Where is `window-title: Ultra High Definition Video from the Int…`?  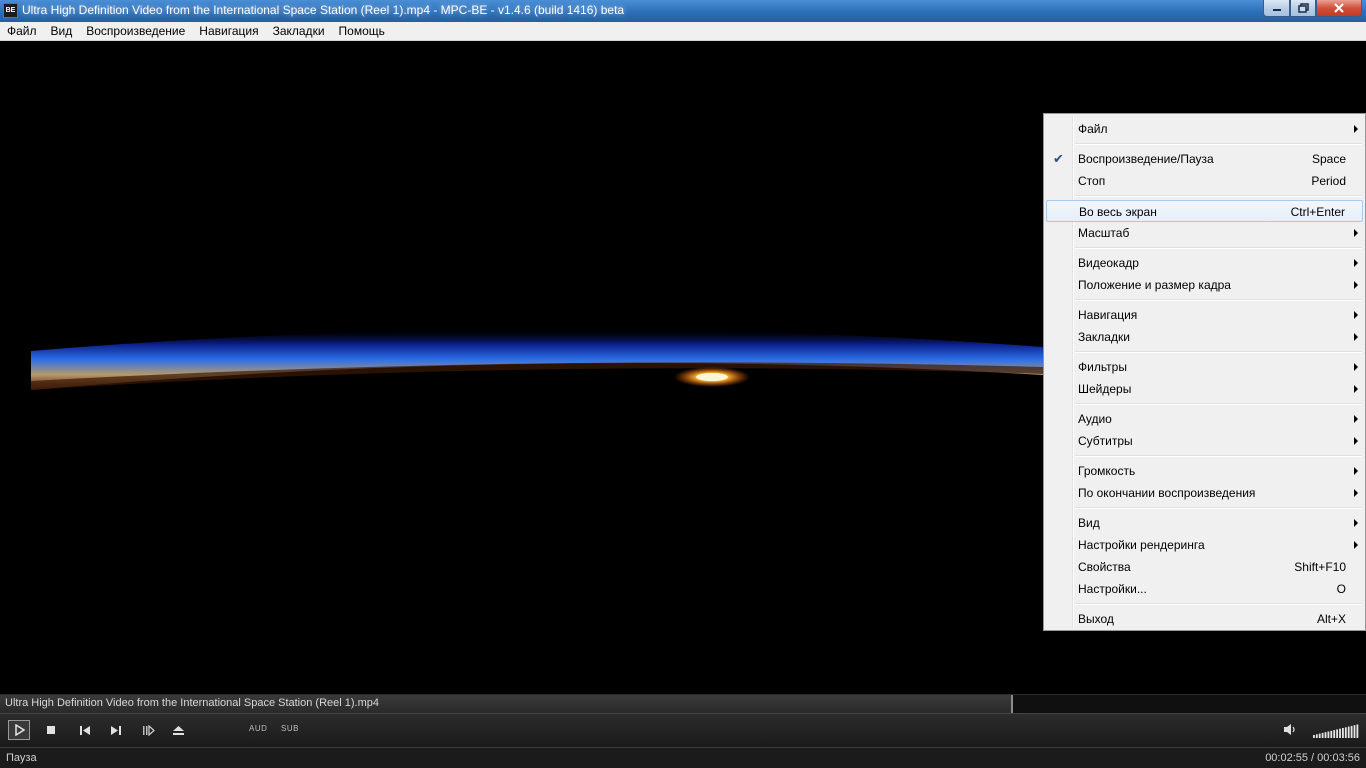
window-title: Ultra High Definition Video from the Int… is located at coordinates (323, 10).